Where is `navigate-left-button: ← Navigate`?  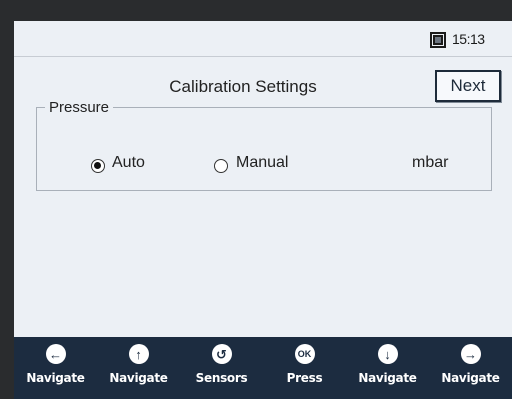 navigate-left-button: ← Navigate is located at coordinates (56, 361).